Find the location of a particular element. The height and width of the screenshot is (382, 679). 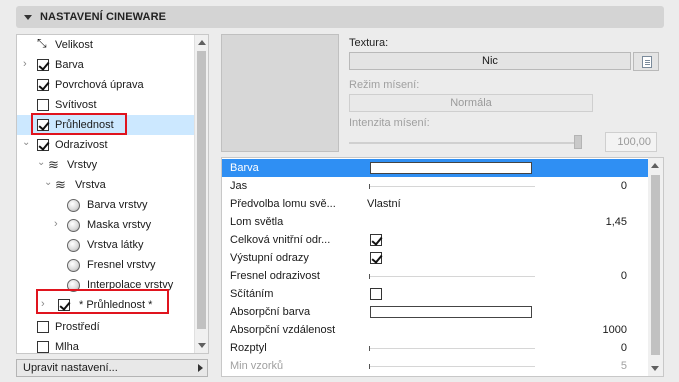

tree-item-mlha: Mlha is located at coordinates (106, 345).